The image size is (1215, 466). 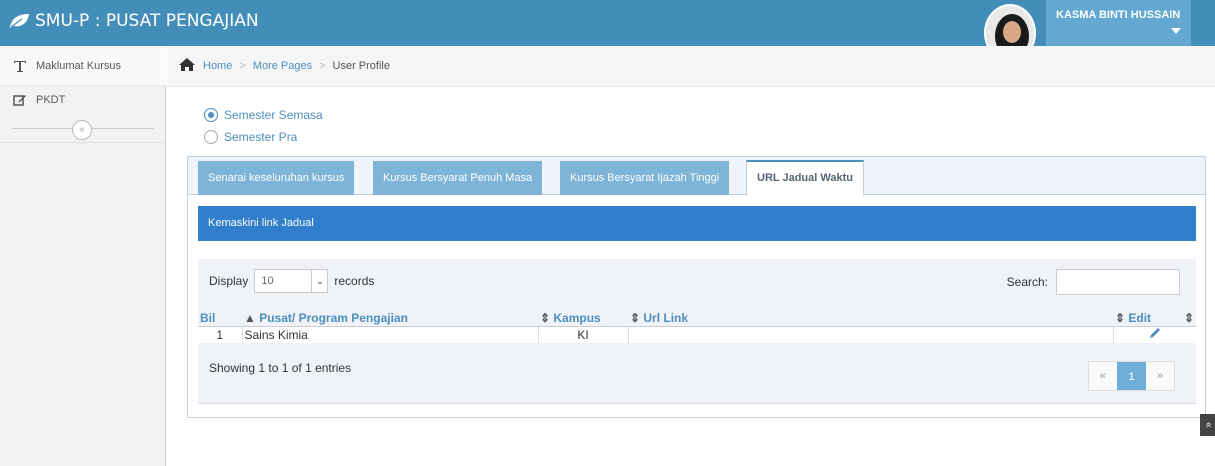 What do you see at coordinates (217, 66) in the screenshot?
I see `breadcrumb-home: Home` at bounding box center [217, 66].